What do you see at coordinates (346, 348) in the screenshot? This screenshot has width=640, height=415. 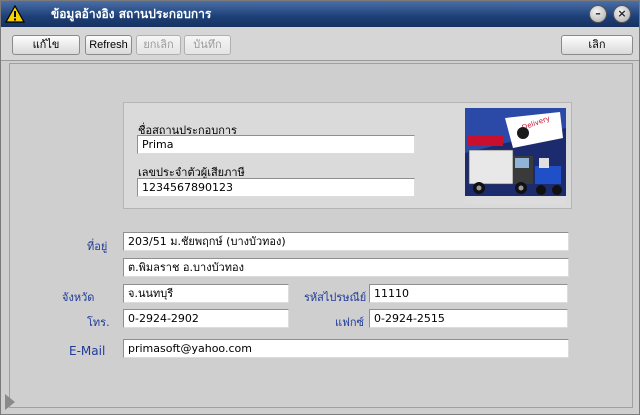 I see `email-field: primasoft@yahoo.com` at bounding box center [346, 348].